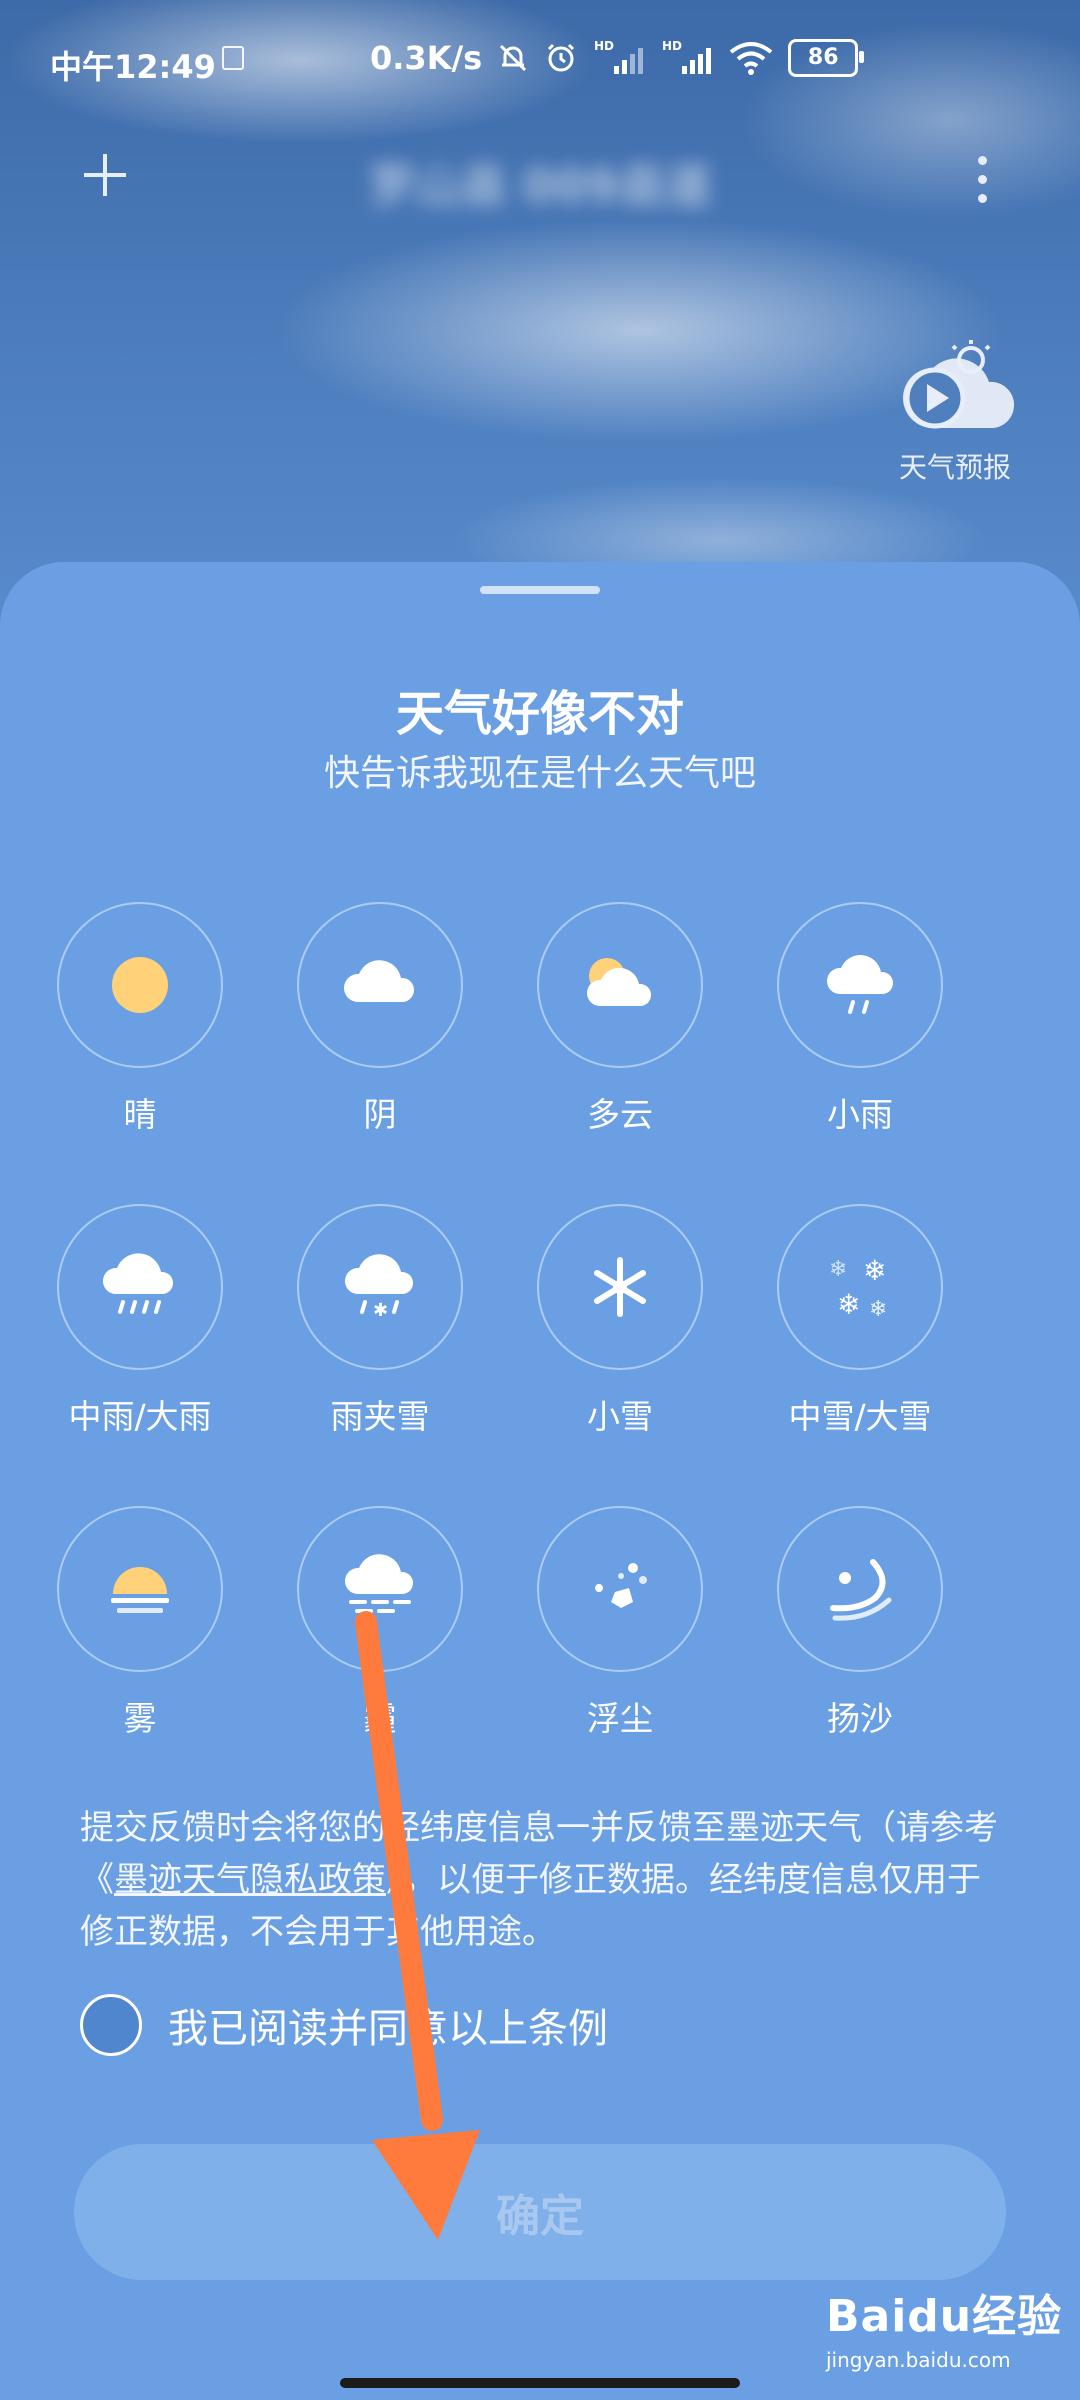  I want to click on watermark-url: jingyan.baidu.com, so click(918, 2360).